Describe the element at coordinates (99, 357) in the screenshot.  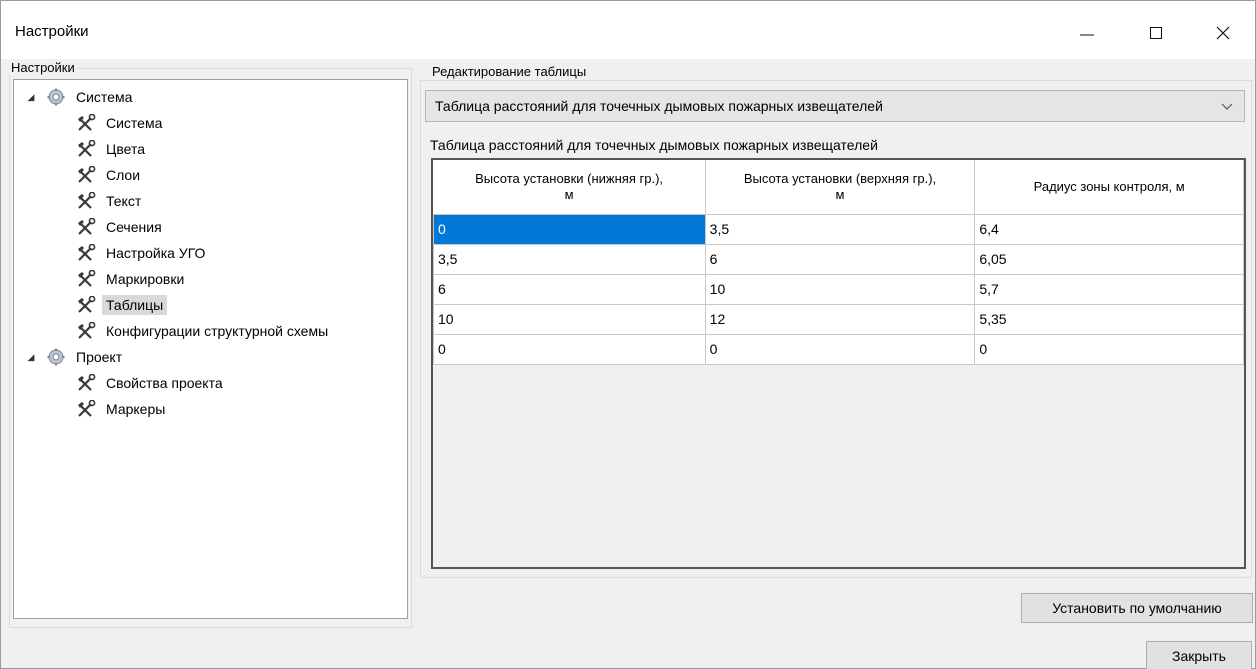
I see `tree-item-label: Проект` at that location.